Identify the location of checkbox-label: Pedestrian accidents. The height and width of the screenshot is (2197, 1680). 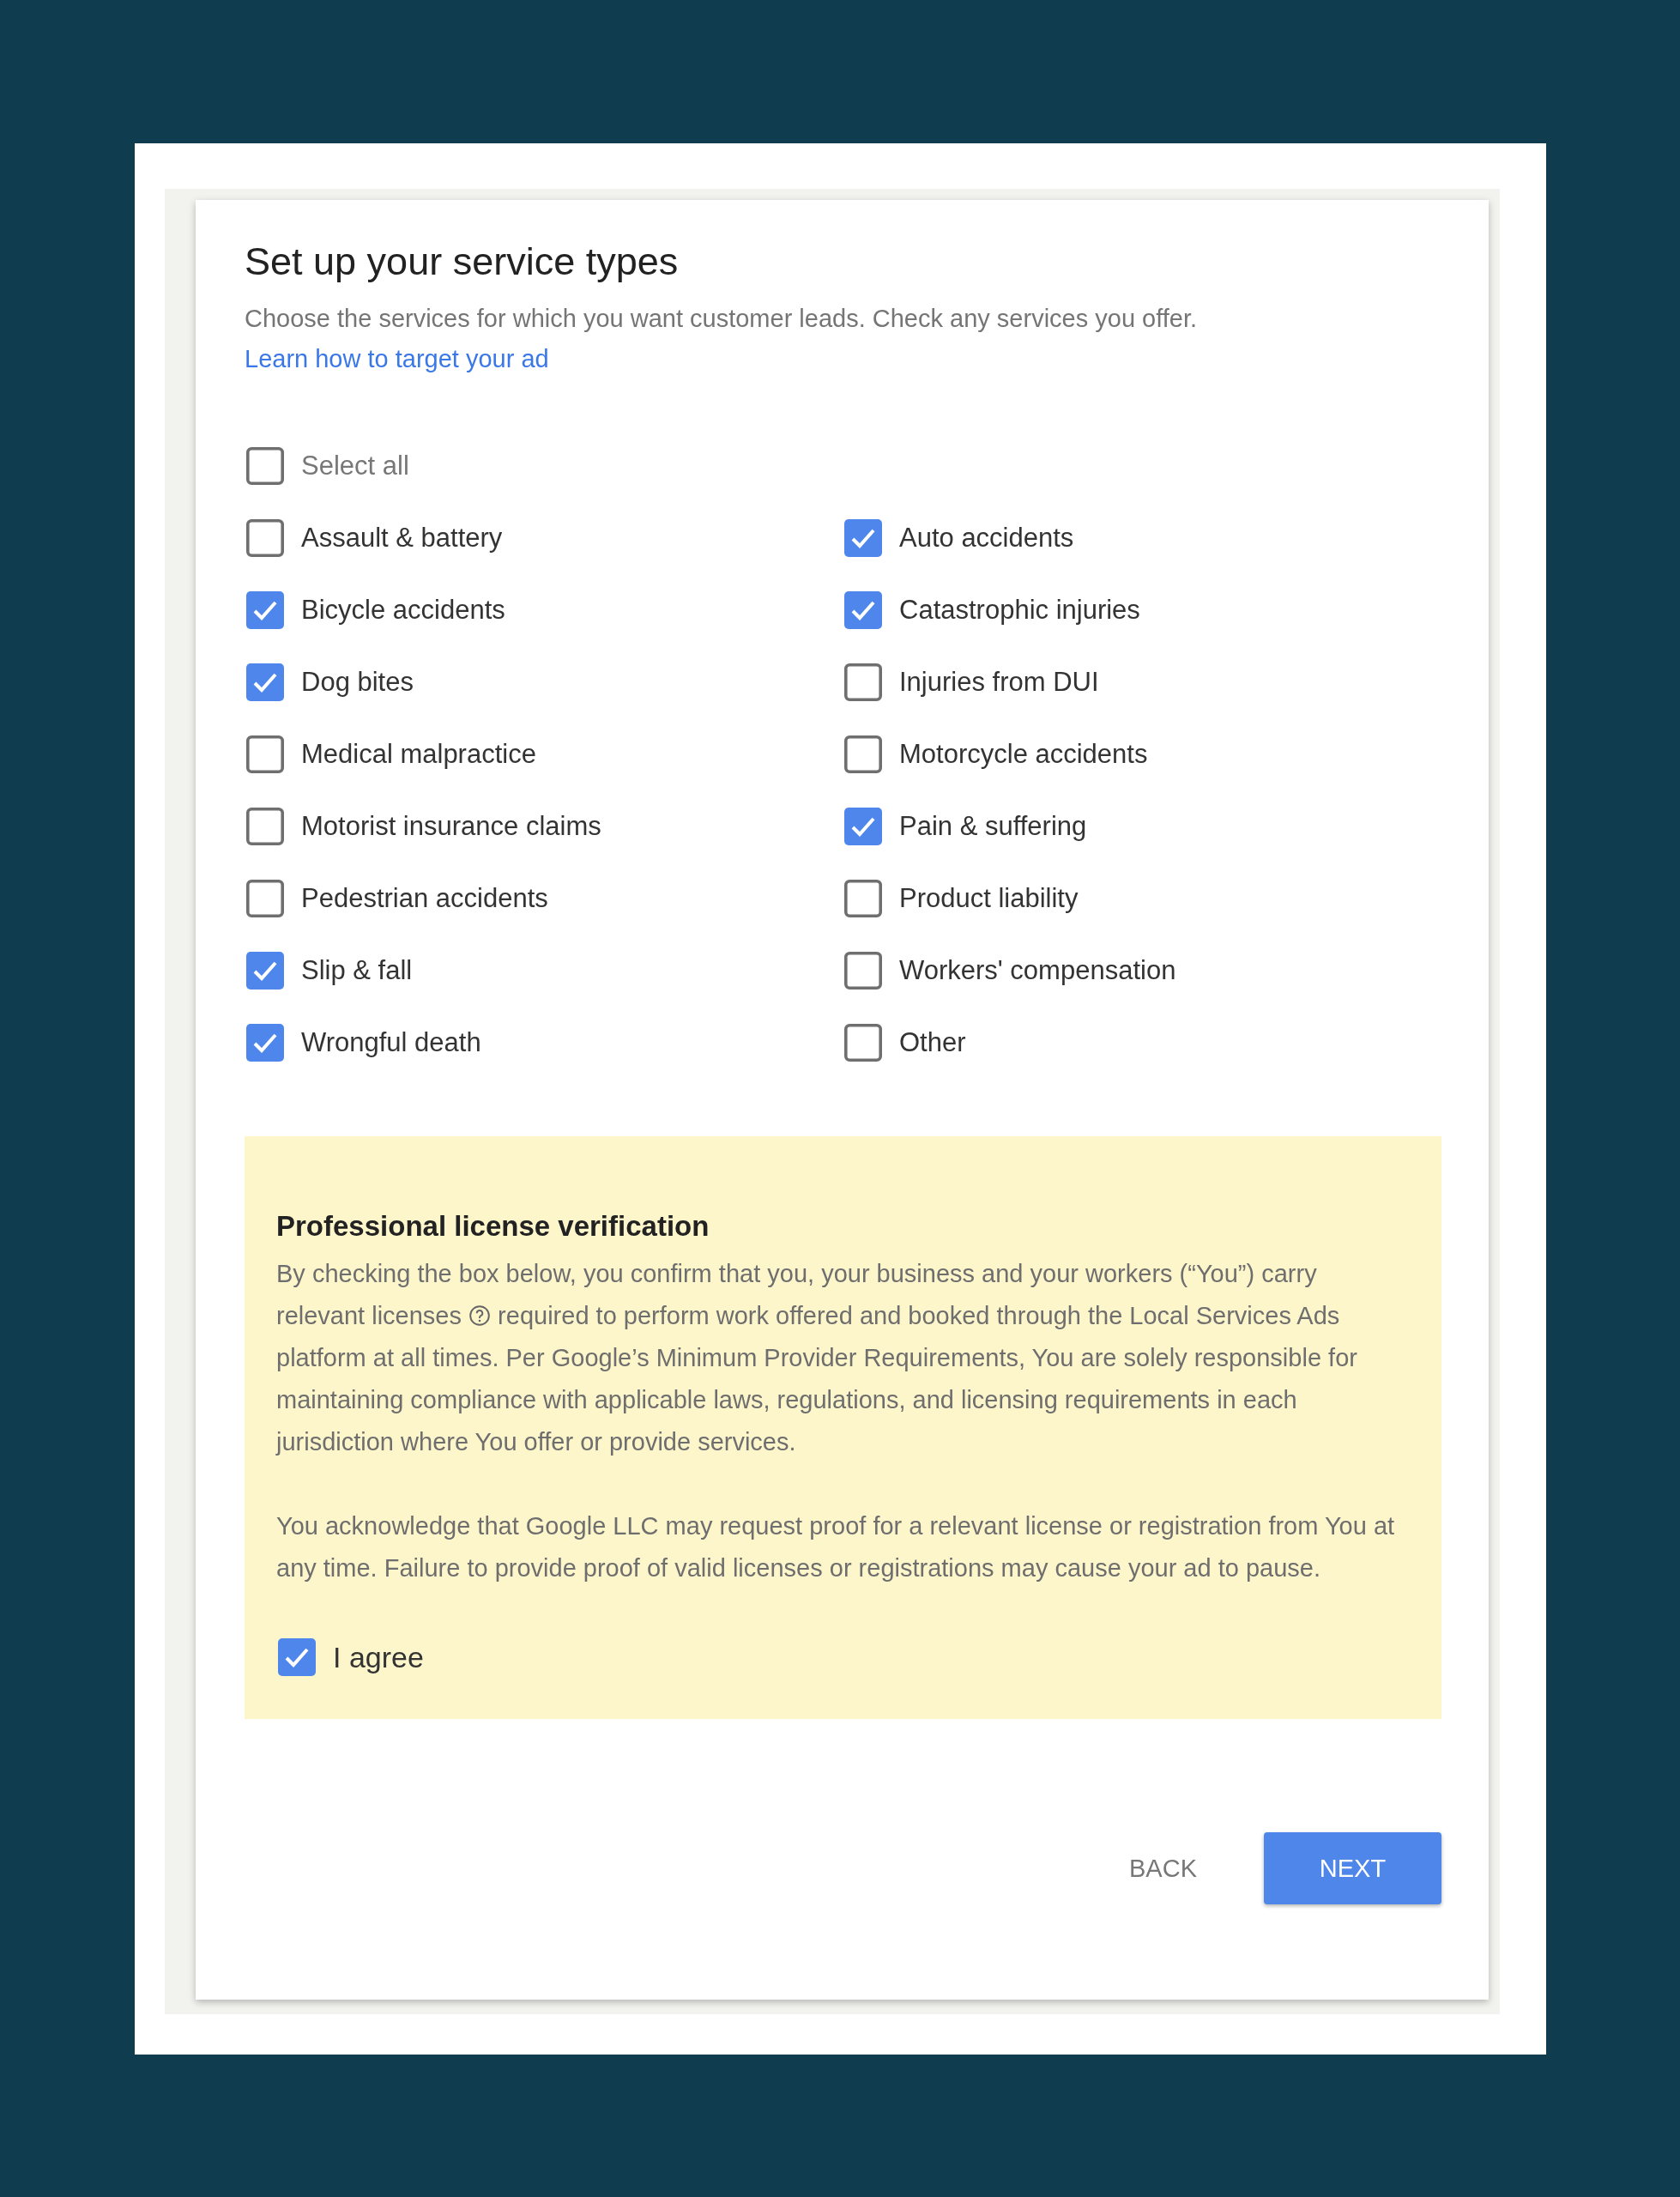
(424, 898).